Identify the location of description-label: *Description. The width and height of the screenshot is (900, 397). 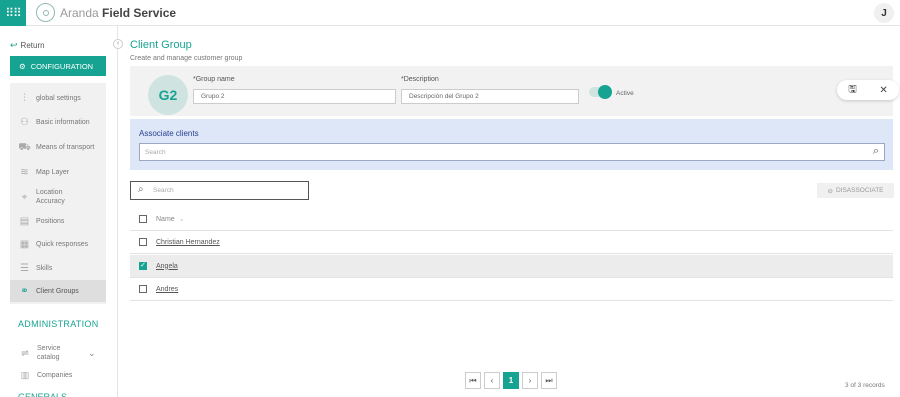
(420, 79).